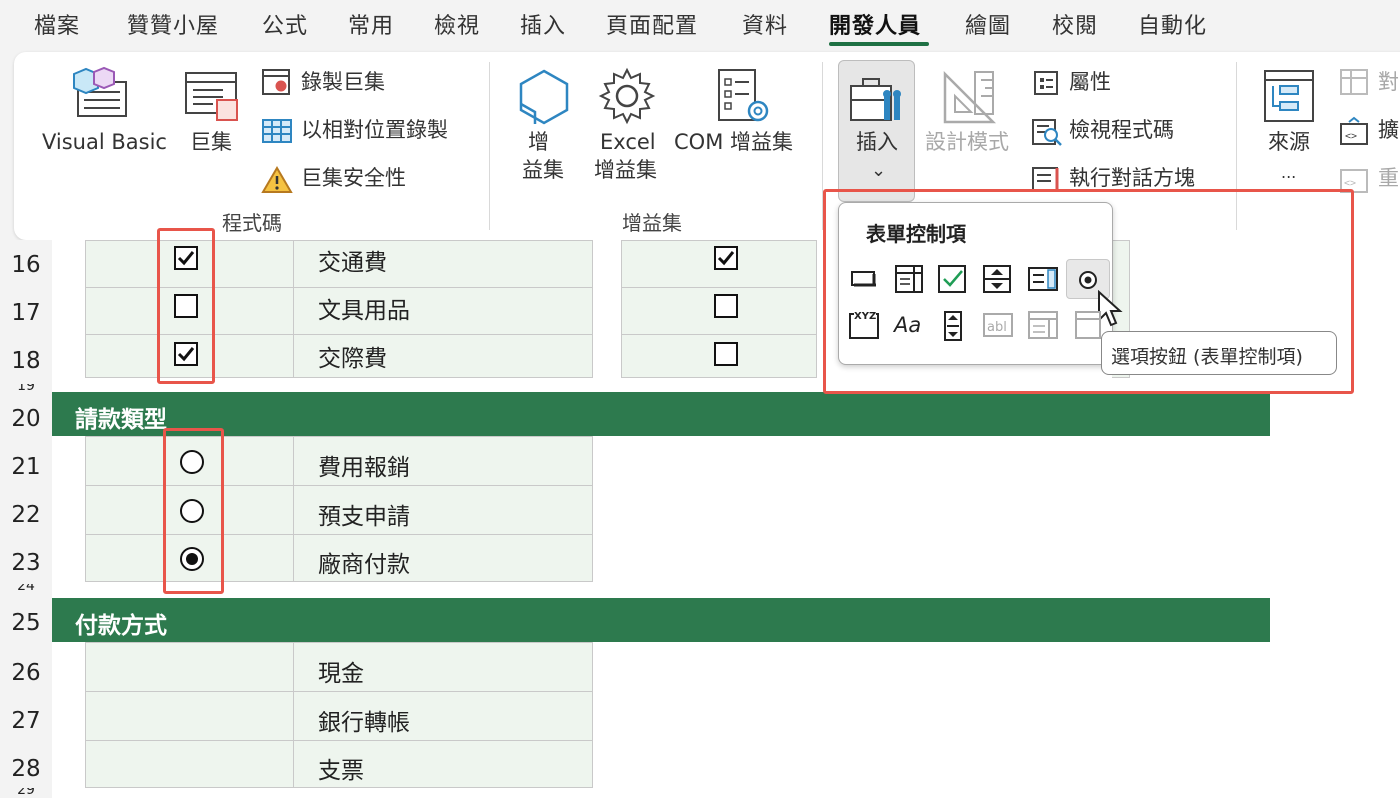 The image size is (1400, 798). Describe the element at coordinates (628, 142) in the screenshot. I see `excel-add-ins-line1: Excel` at that location.